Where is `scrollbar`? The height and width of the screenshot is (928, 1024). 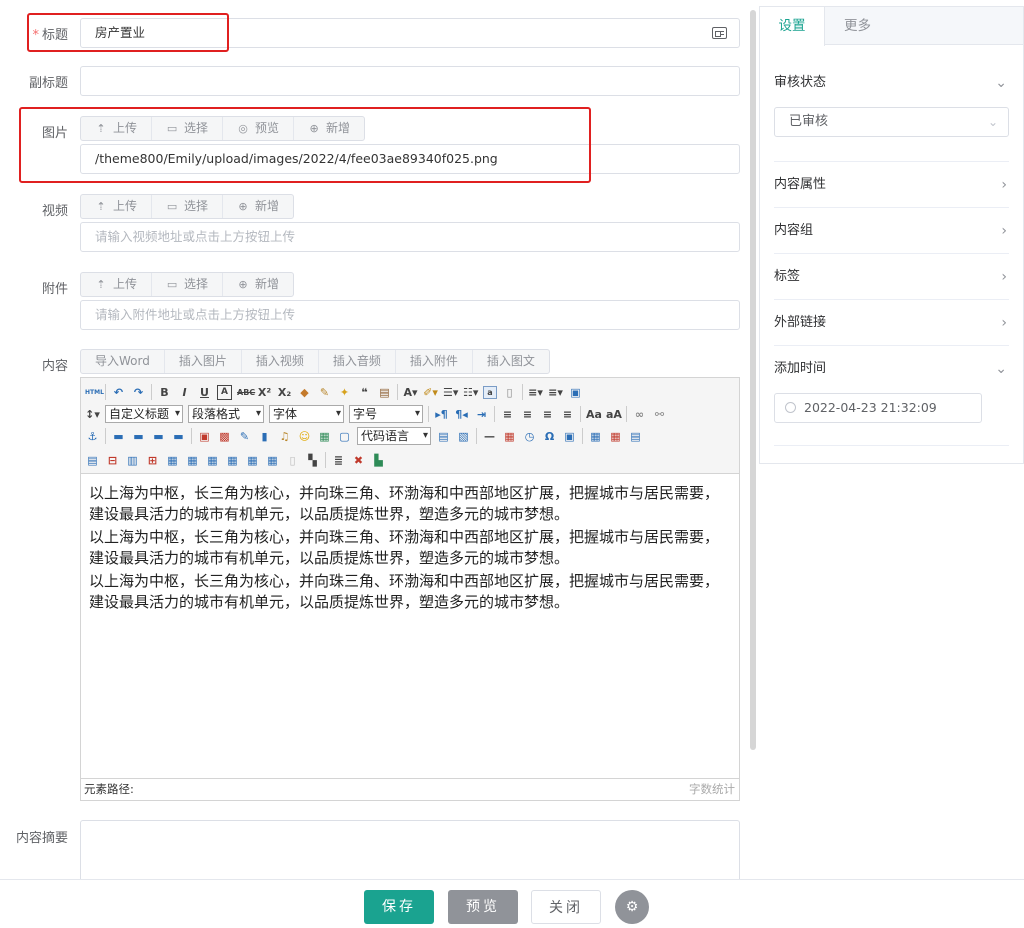 scrollbar is located at coordinates (753, 380).